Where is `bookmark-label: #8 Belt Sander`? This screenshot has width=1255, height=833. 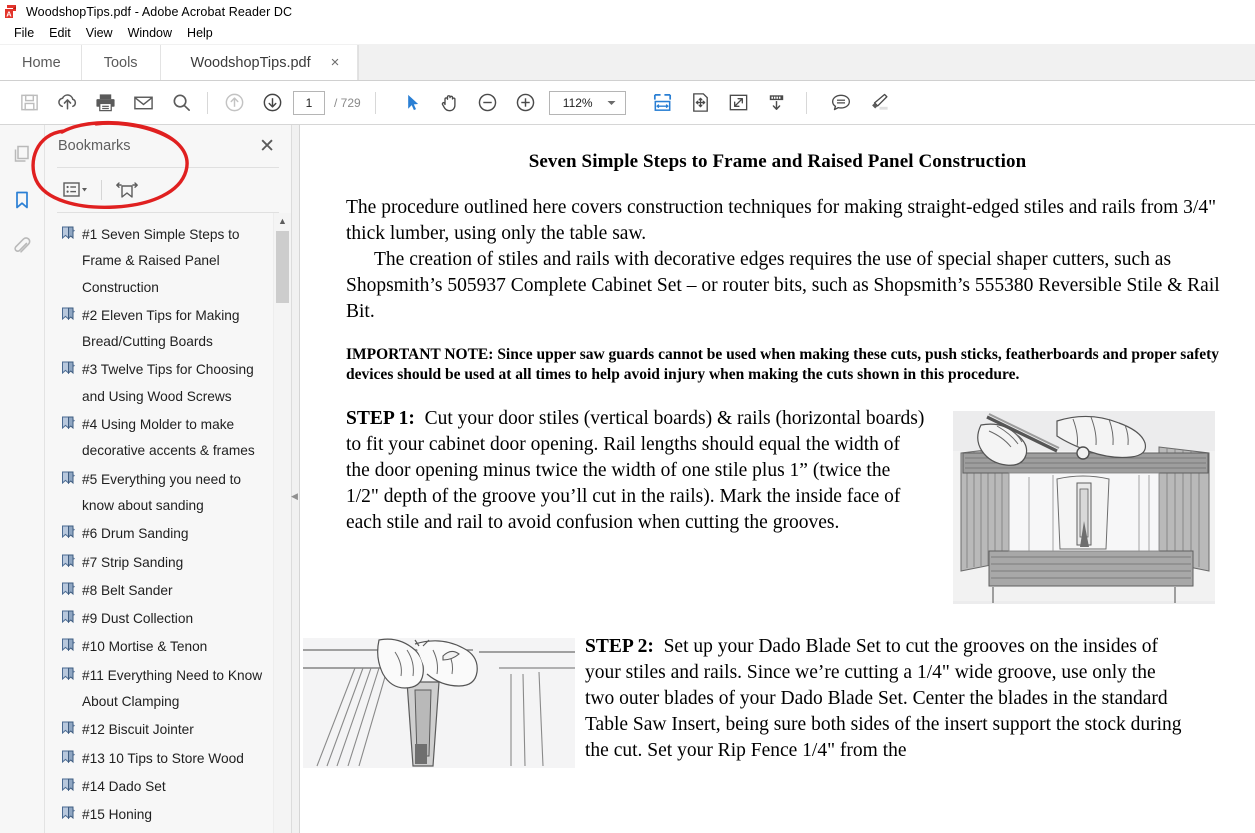
bookmark-label: #8 Belt Sander is located at coordinates (127, 590).